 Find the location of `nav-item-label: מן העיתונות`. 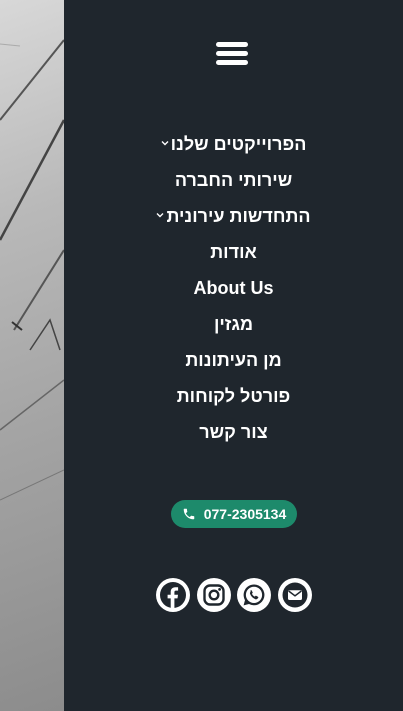

nav-item-label: מן העיתונות is located at coordinates (233, 359).